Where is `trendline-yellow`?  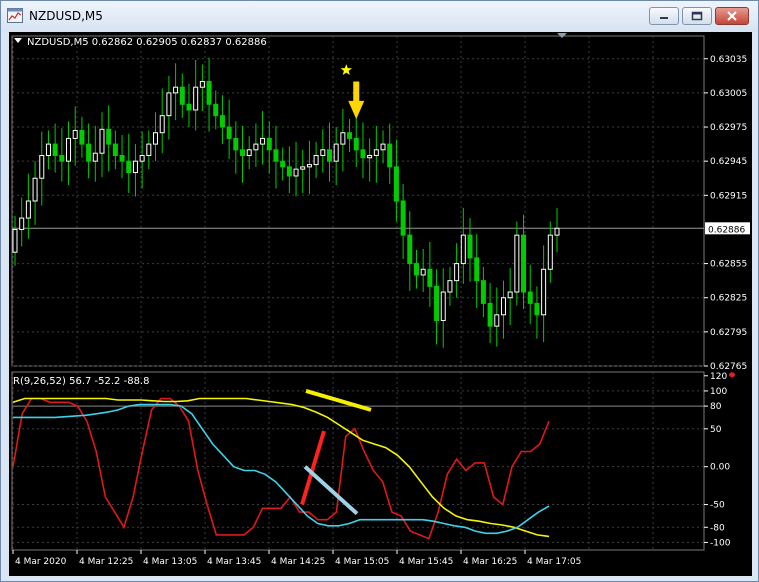 trendline-yellow is located at coordinates (338, 400).